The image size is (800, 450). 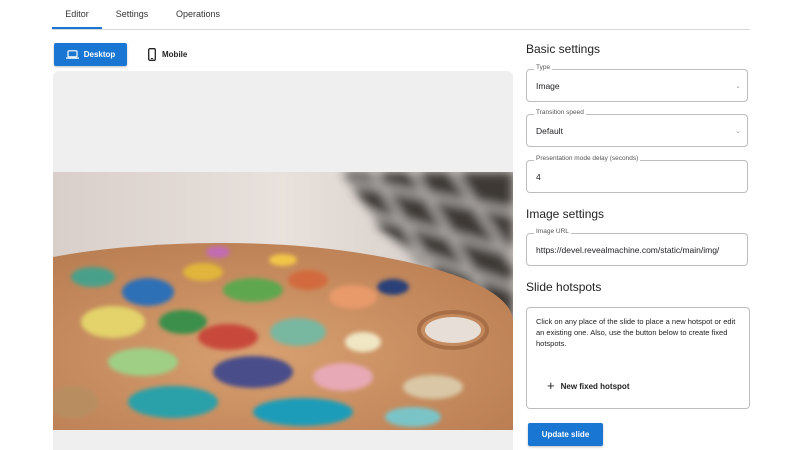 What do you see at coordinates (551, 385) in the screenshot?
I see `plus-icon: +` at bounding box center [551, 385].